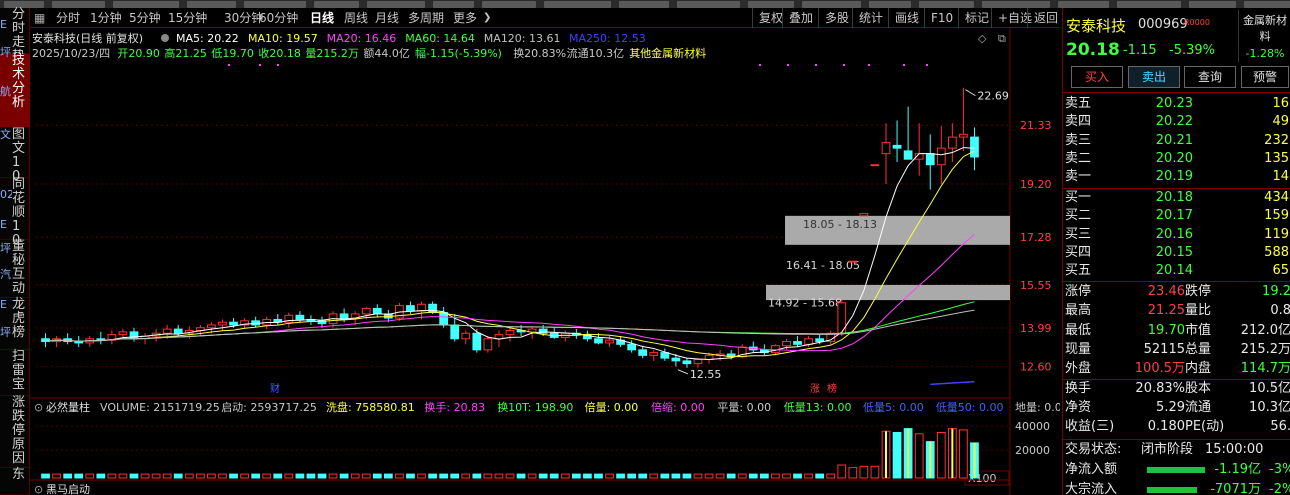  I want to click on toolbar-right-2: 多股, so click(833, 18).